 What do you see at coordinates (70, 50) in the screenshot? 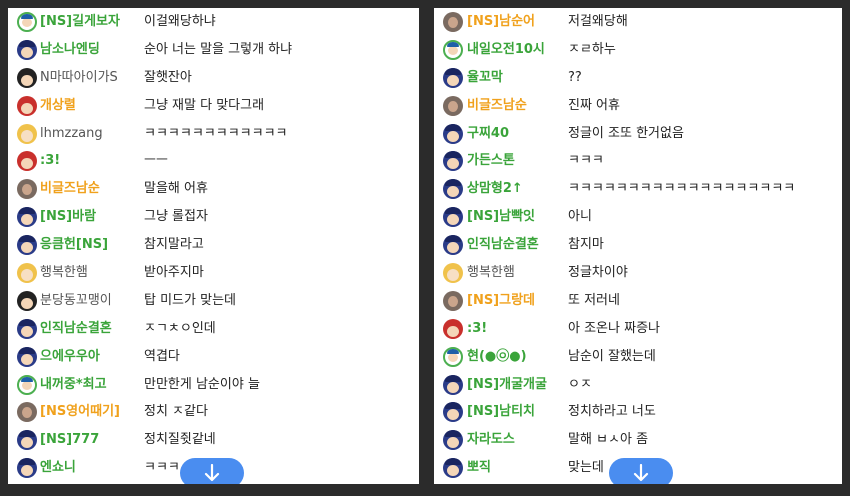
I see `chat-username: 남소나엔딩` at bounding box center [70, 50].